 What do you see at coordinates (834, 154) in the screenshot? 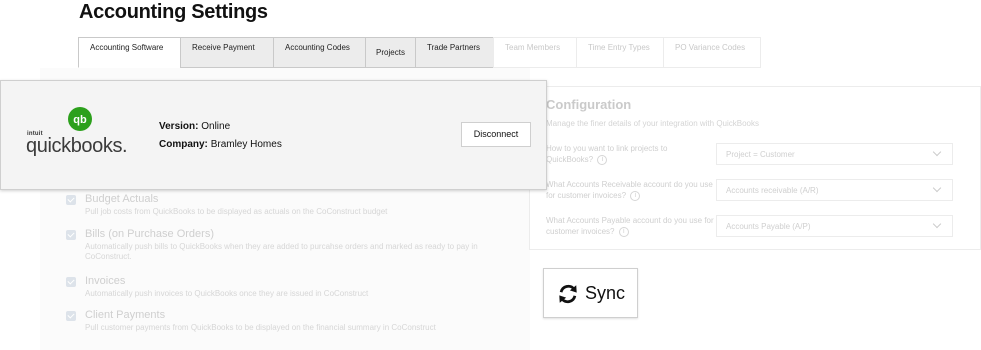
I see `link-projects-select: Project = Customer` at bounding box center [834, 154].